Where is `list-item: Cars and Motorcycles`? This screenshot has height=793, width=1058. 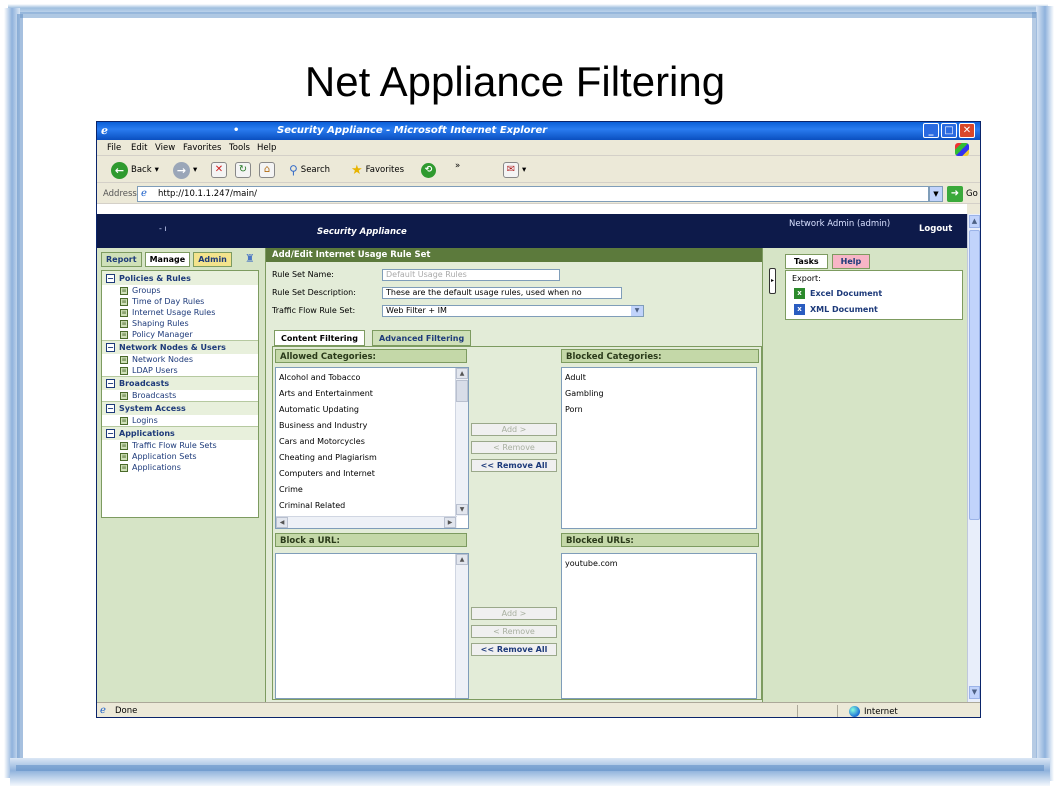 list-item: Cars and Motorcycles is located at coordinates (372, 442).